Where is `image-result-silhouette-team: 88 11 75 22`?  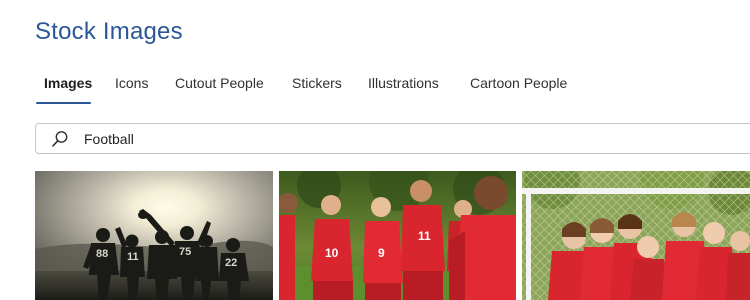
image-result-silhouette-team: 88 11 75 22 is located at coordinates (154, 235).